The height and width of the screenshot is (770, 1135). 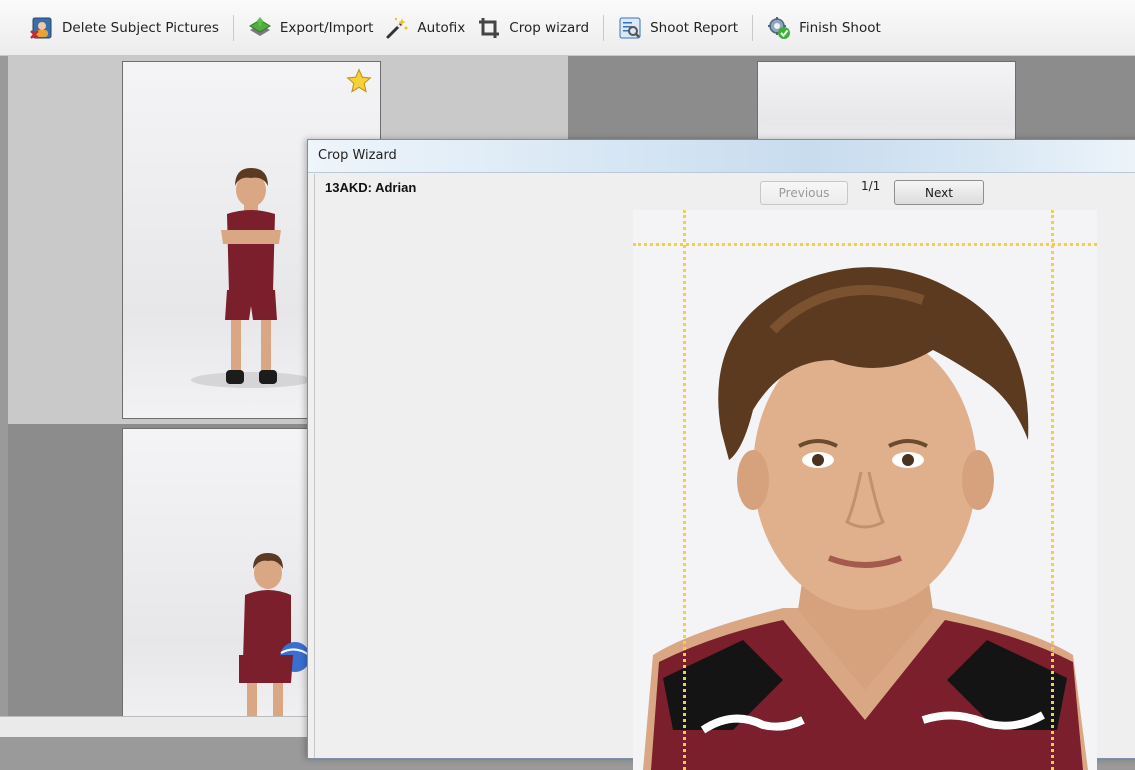 What do you see at coordinates (357, 155) in the screenshot?
I see `dialog-title: Crop Wizard` at bounding box center [357, 155].